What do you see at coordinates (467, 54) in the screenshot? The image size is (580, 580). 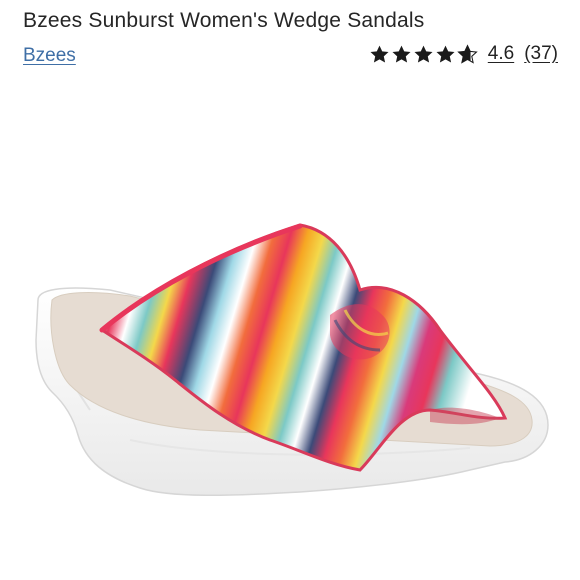 I see `star-partial-icon` at bounding box center [467, 54].